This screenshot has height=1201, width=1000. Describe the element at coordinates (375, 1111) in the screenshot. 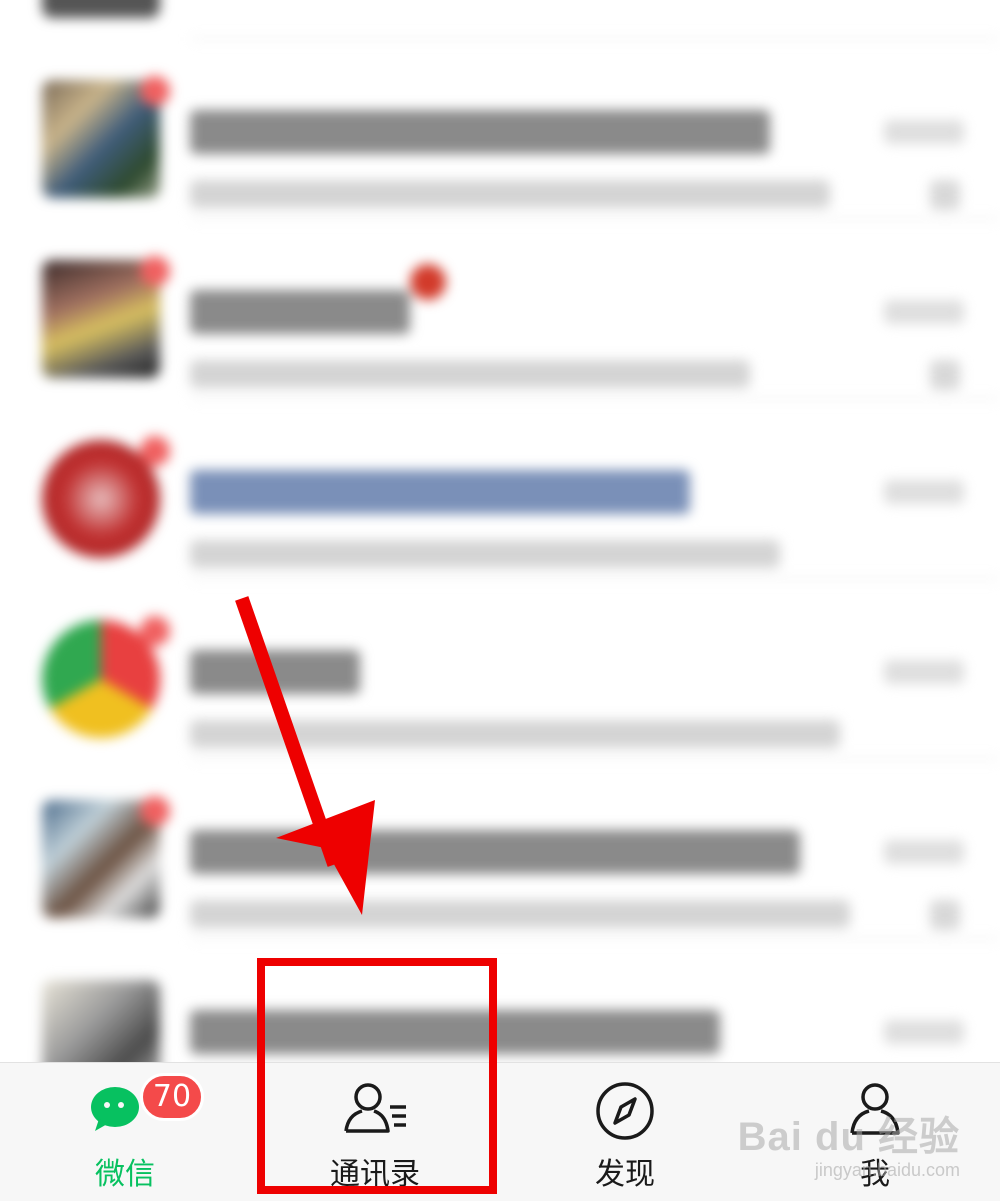

I see `contacts-icon` at that location.